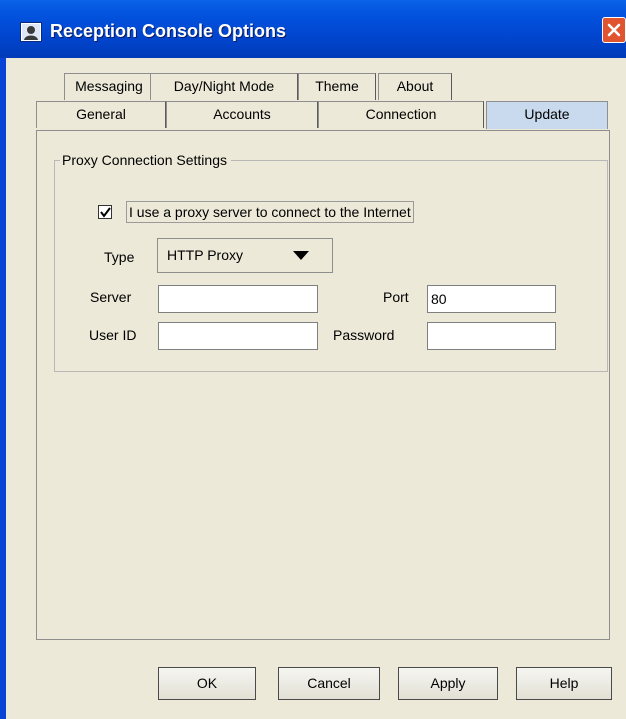  What do you see at coordinates (101, 114) in the screenshot?
I see `tab-general: General` at bounding box center [101, 114].